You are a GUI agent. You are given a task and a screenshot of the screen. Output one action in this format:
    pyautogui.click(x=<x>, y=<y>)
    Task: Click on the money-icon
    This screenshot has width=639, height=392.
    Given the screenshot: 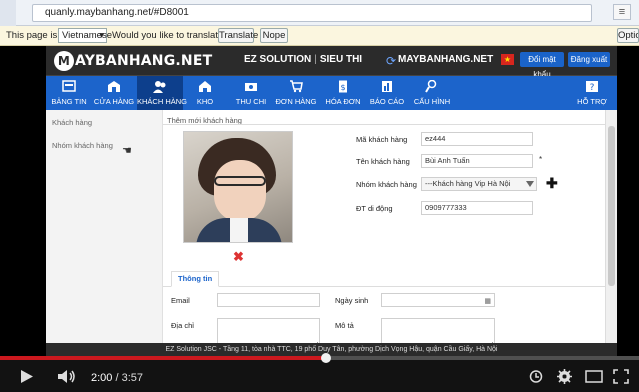 What is the action you would take?
    pyautogui.click(x=251, y=87)
    